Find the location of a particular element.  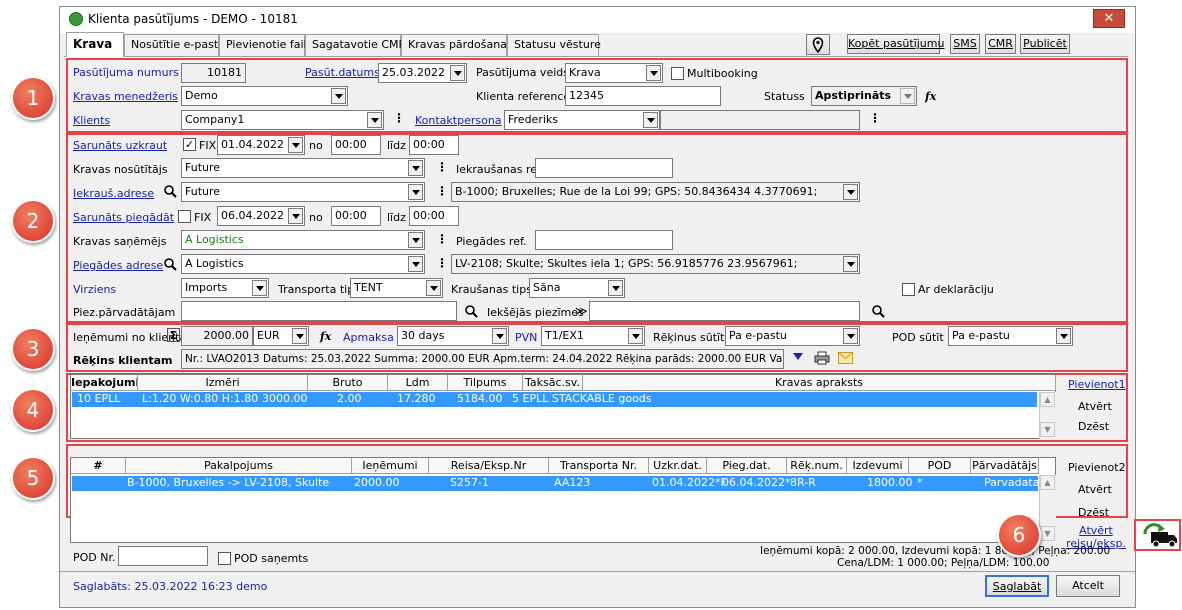

delivery-from-input: 00:00 is located at coordinates (356, 216).